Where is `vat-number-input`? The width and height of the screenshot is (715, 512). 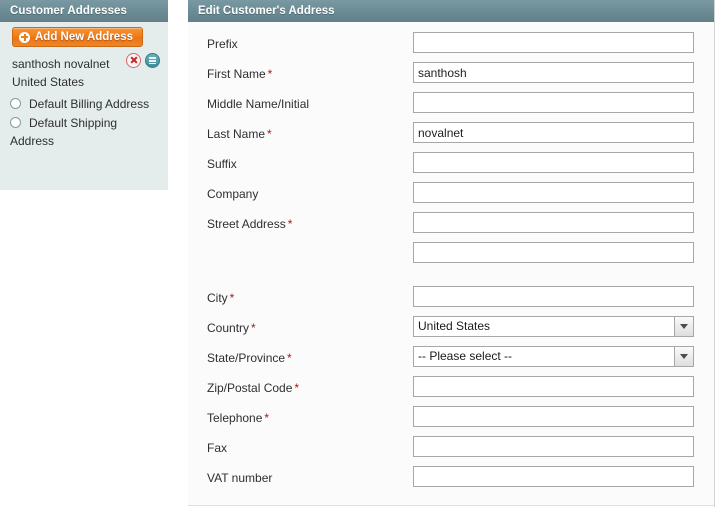
vat-number-input is located at coordinates (553, 476).